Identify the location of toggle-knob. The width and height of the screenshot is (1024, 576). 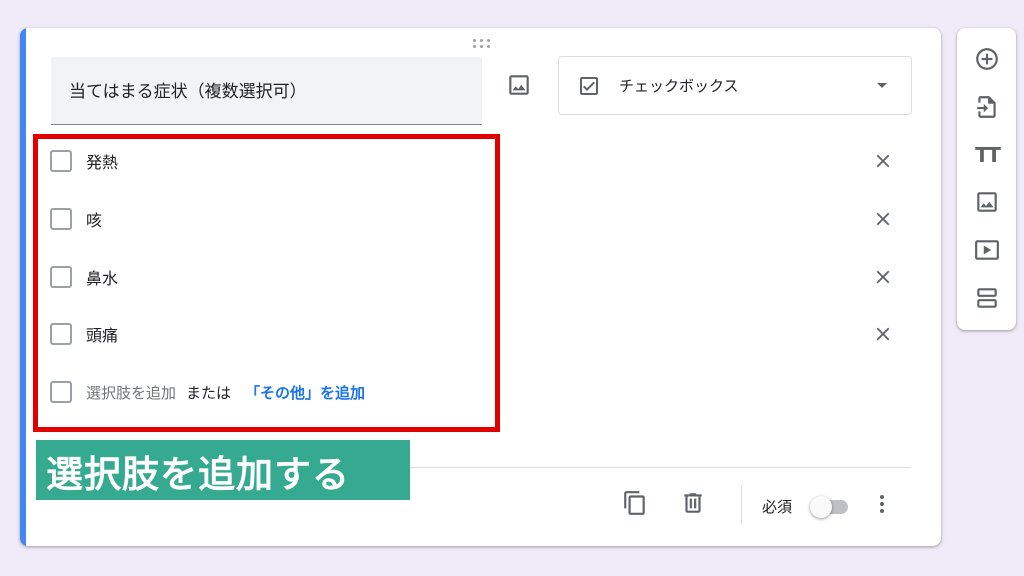
(821, 507).